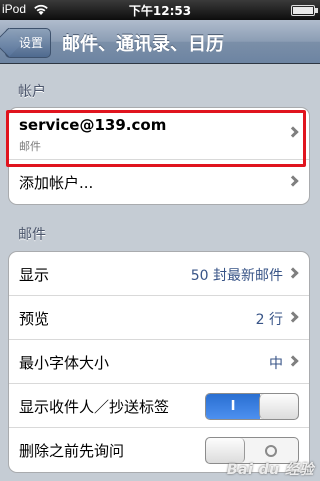 The width and height of the screenshot is (320, 481). Describe the element at coordinates (316, 10) in the screenshot. I see `battery-tip` at that location.